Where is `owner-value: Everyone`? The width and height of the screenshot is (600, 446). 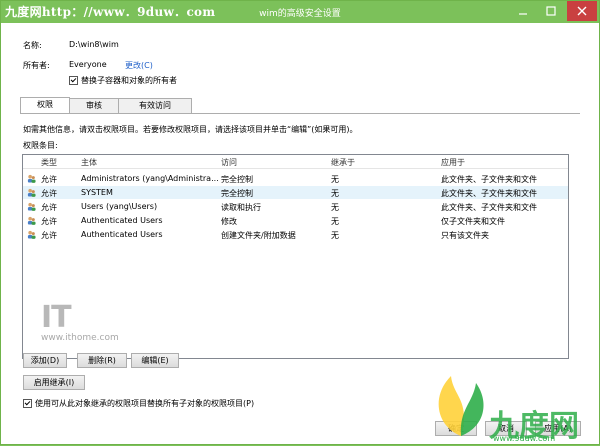 owner-value: Everyone is located at coordinates (88, 64).